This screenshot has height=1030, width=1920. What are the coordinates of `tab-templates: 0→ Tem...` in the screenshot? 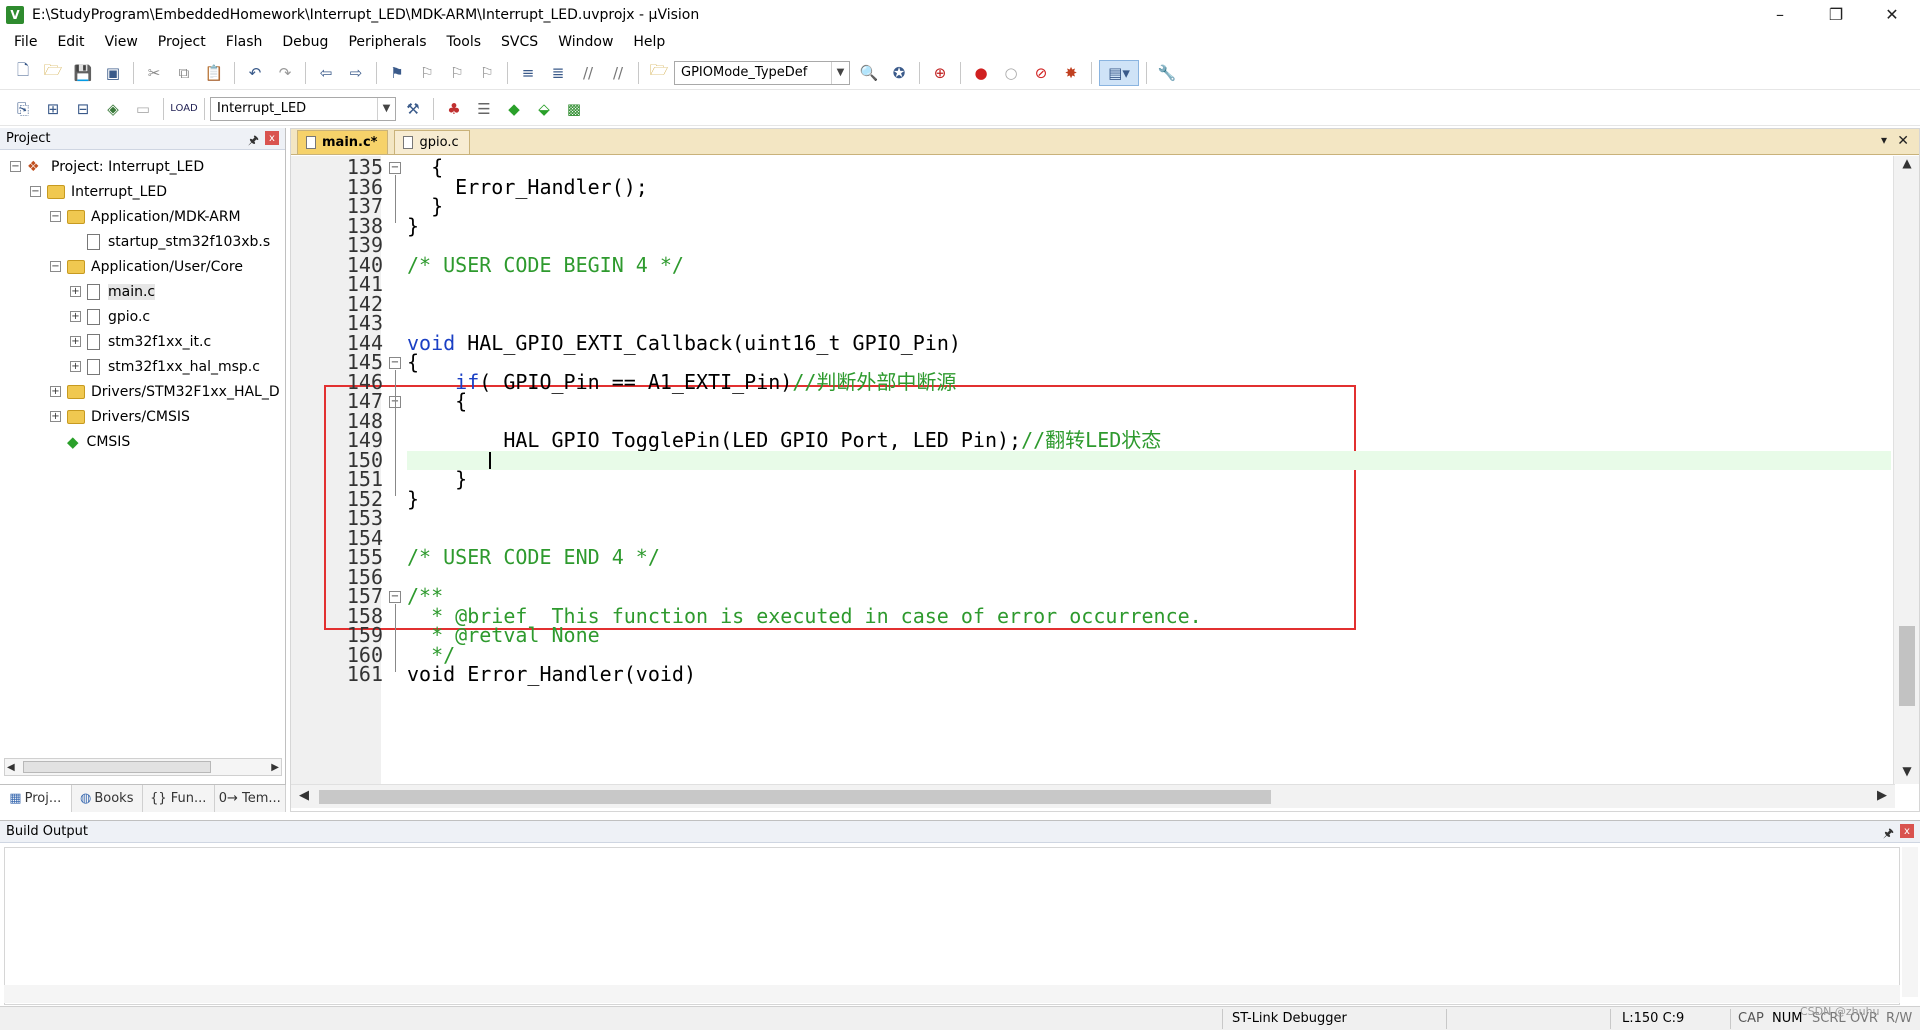 It's located at (250, 798).